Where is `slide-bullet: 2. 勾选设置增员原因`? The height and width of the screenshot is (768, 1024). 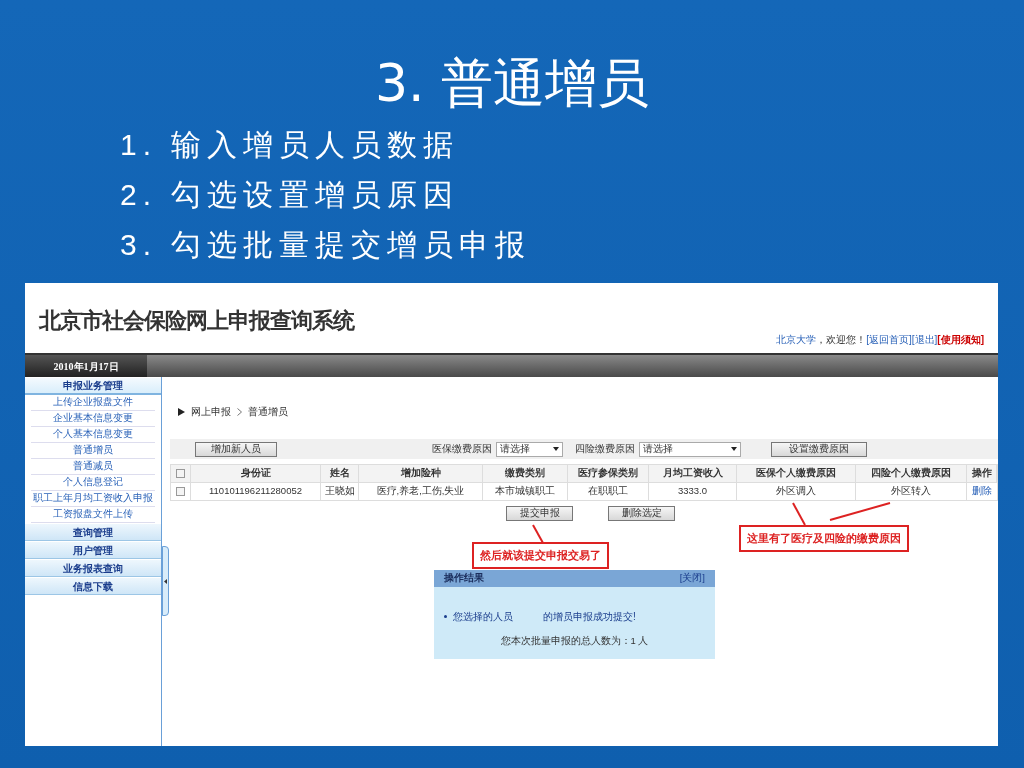 slide-bullet: 2. 勾选设置增员原因 is located at coordinates (290, 195).